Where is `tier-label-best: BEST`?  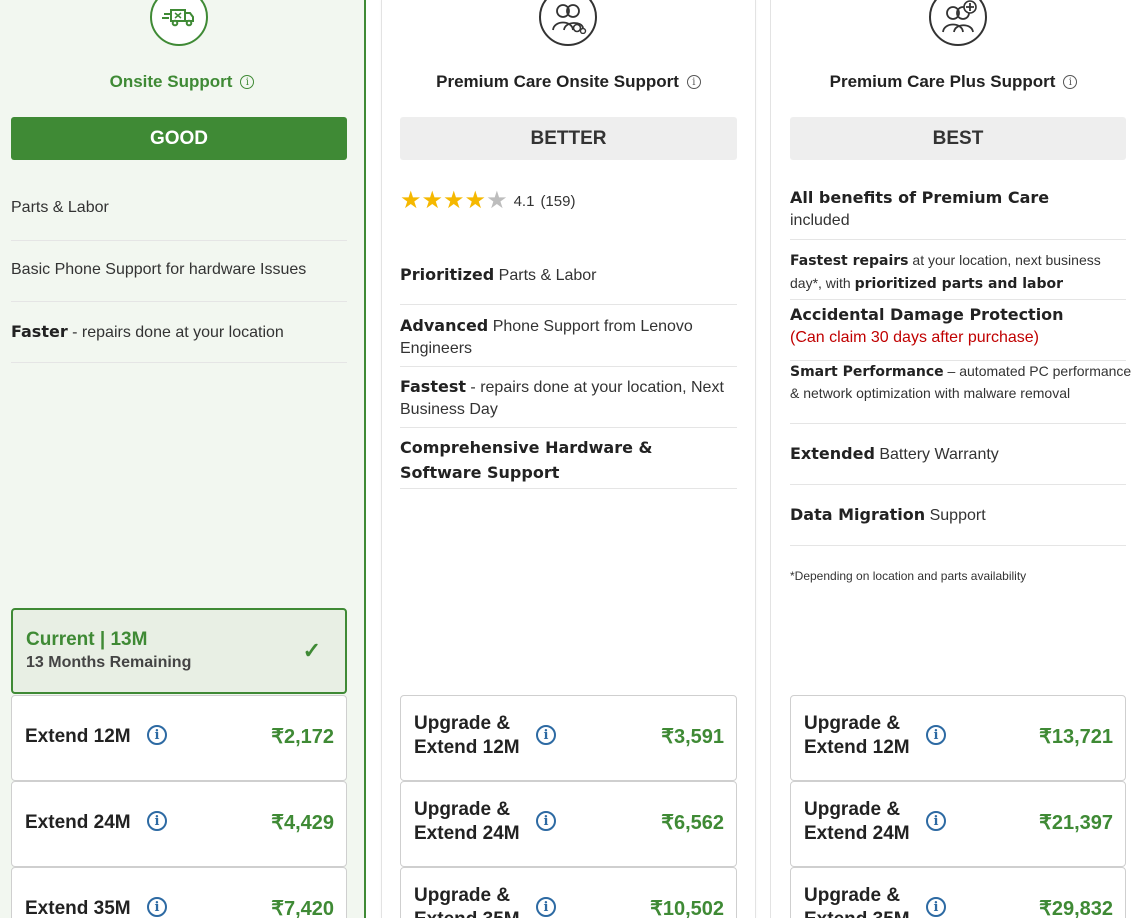 tier-label-best: BEST is located at coordinates (958, 138).